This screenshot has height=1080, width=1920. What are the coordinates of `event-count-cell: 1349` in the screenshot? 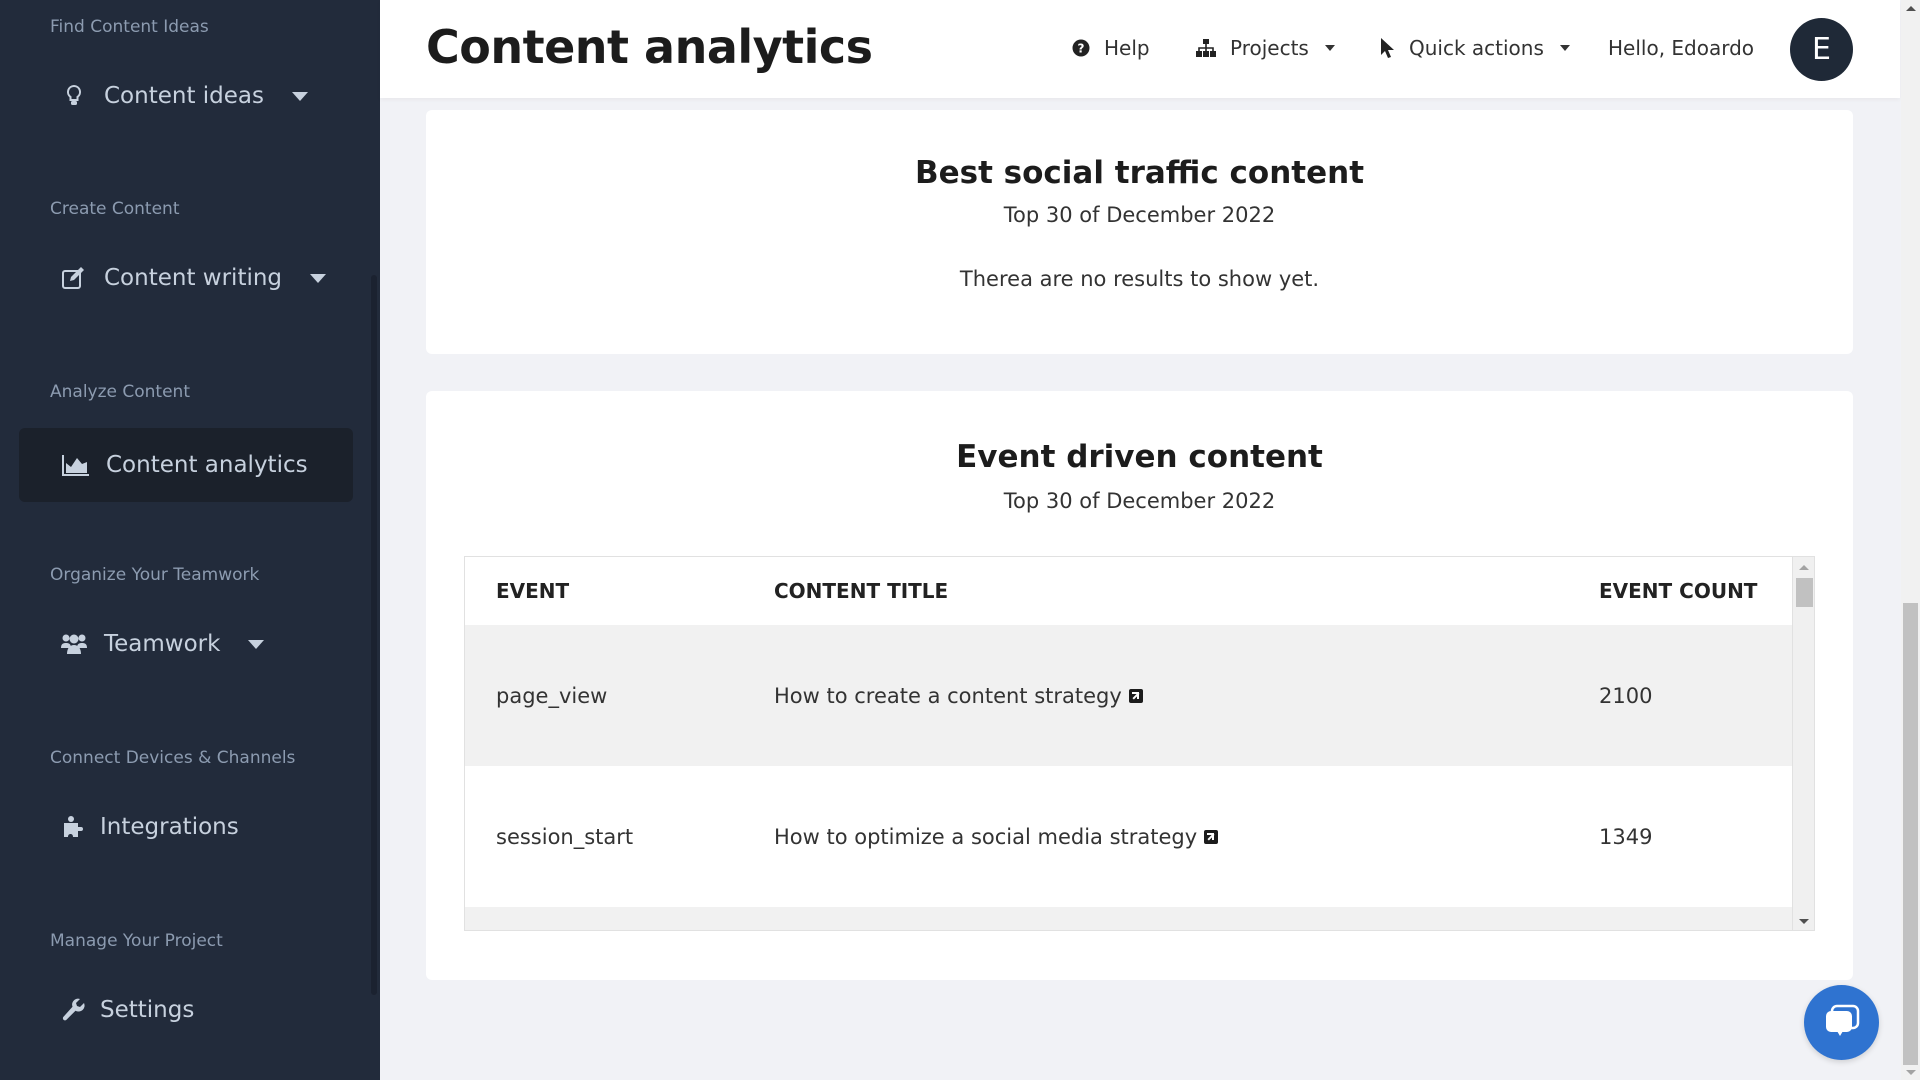 It's located at (1626, 836).